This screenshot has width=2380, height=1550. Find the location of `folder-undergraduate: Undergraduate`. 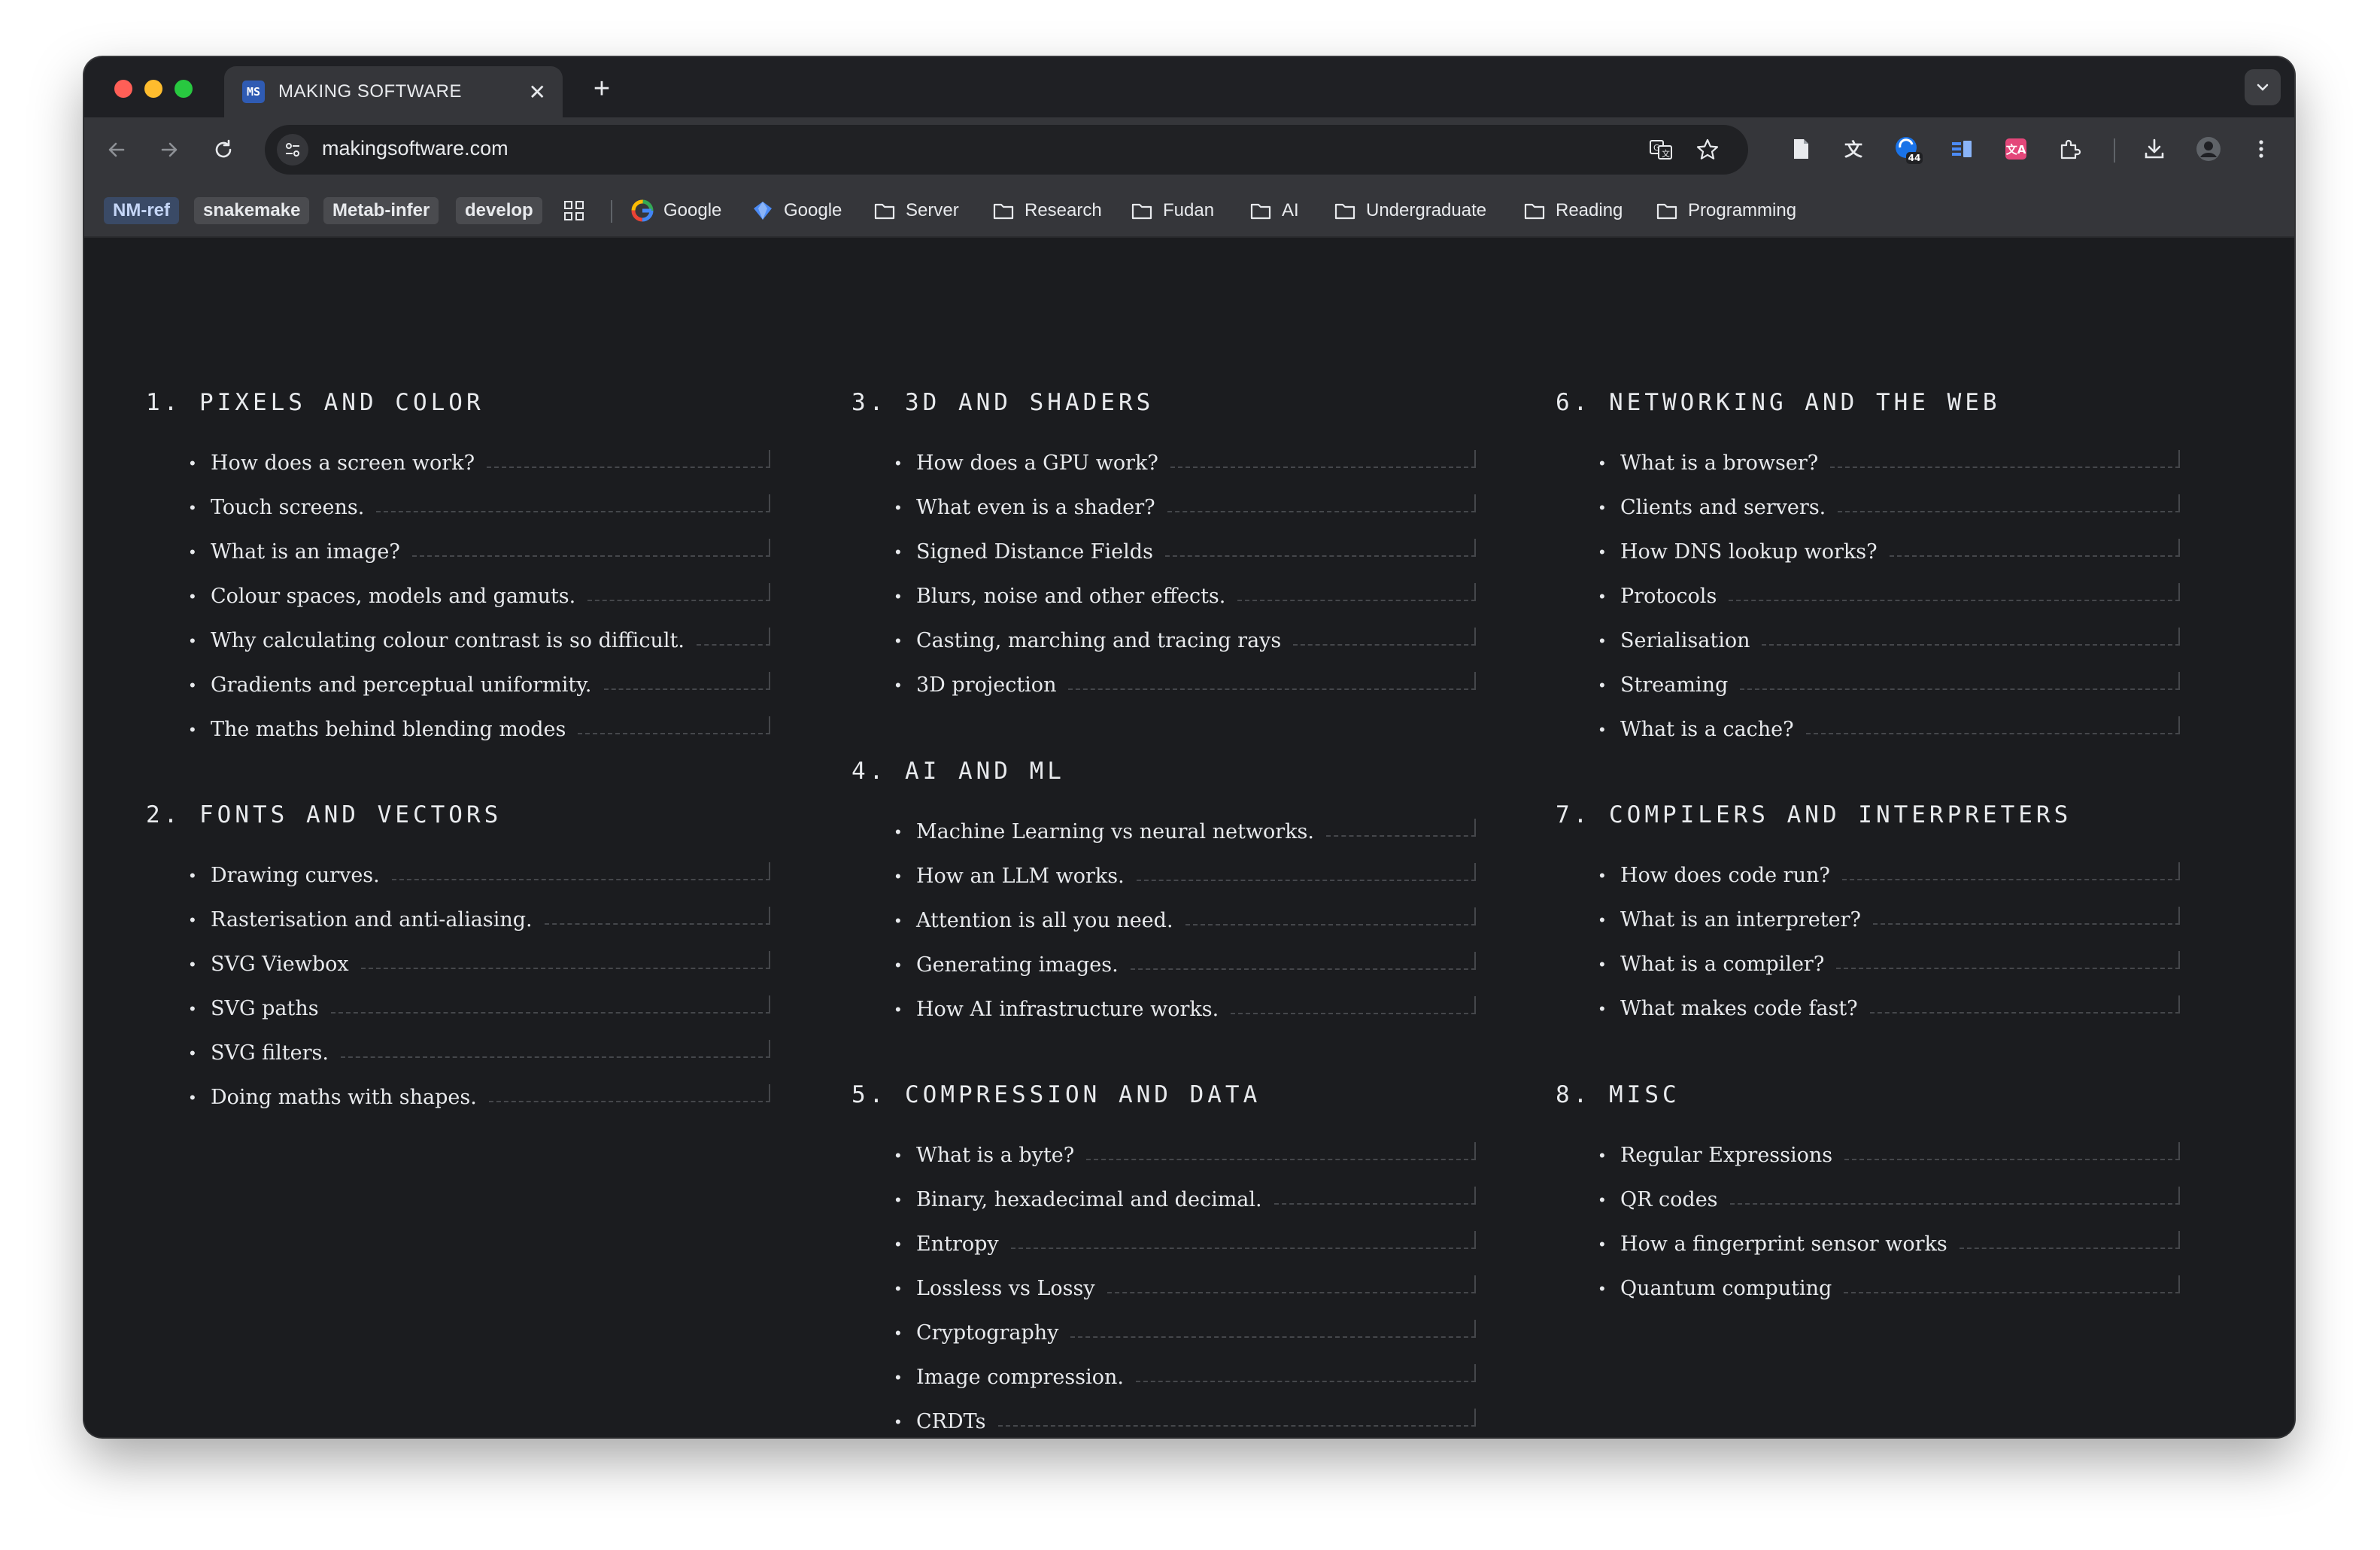

folder-undergraduate: Undergraduate is located at coordinates (1409, 211).